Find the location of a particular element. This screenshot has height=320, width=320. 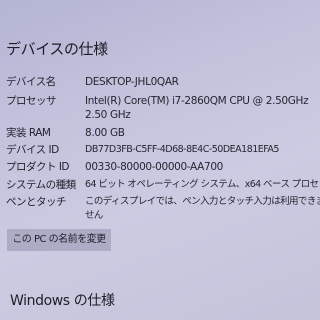

installed-ram-value: 8.00 GB is located at coordinates (105, 133).